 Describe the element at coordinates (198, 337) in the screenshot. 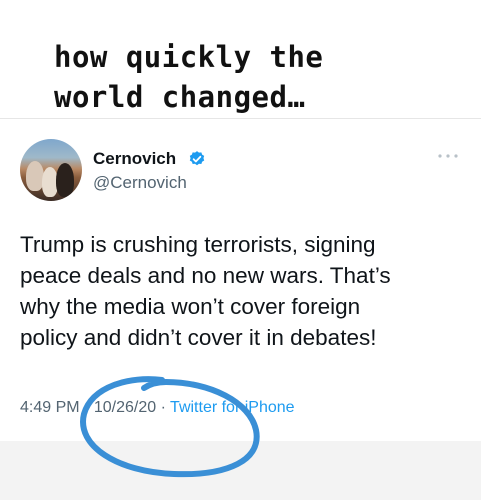

I see `tweet-text-line: policy and didn’t cover it in debates!` at that location.